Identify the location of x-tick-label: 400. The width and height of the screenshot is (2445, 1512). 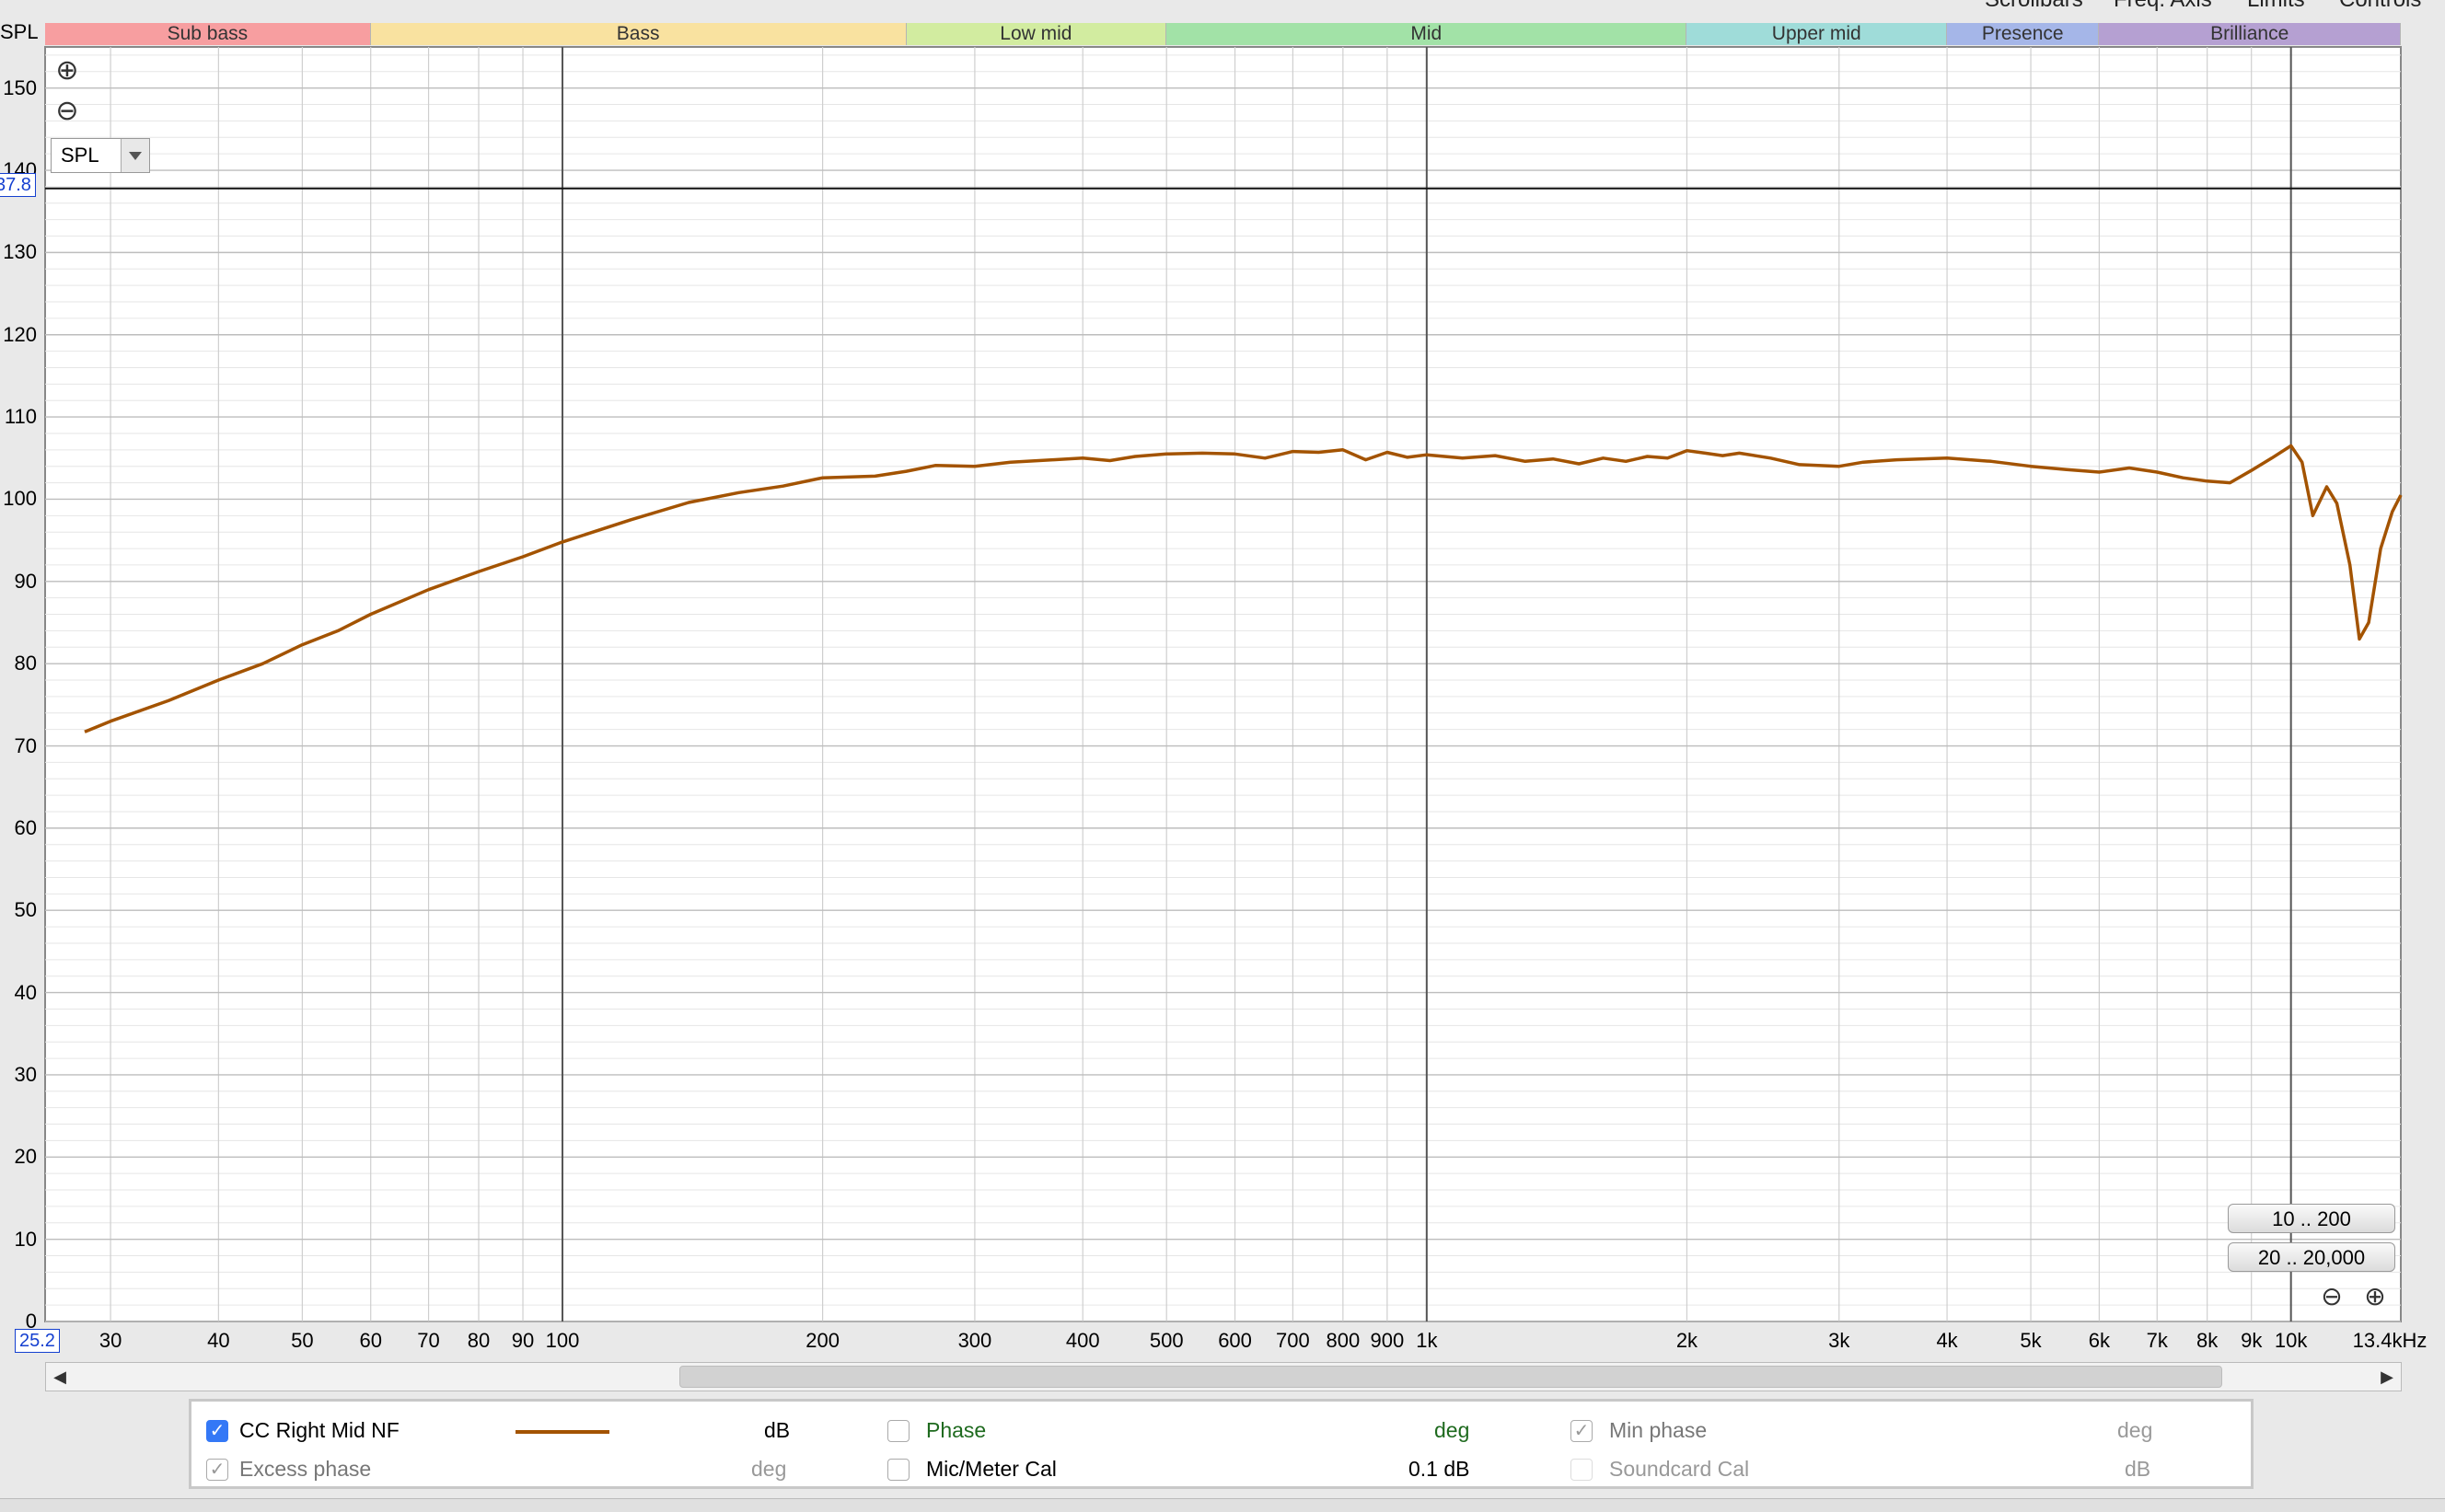
(1082, 1340).